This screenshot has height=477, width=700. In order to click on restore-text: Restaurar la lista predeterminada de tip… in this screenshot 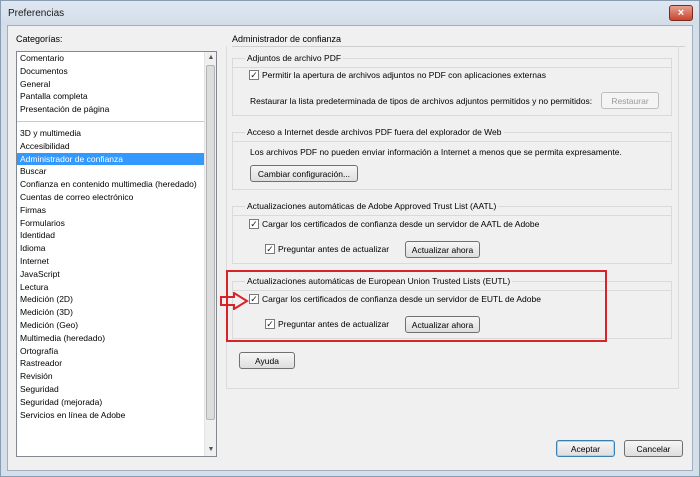, I will do `click(421, 101)`.